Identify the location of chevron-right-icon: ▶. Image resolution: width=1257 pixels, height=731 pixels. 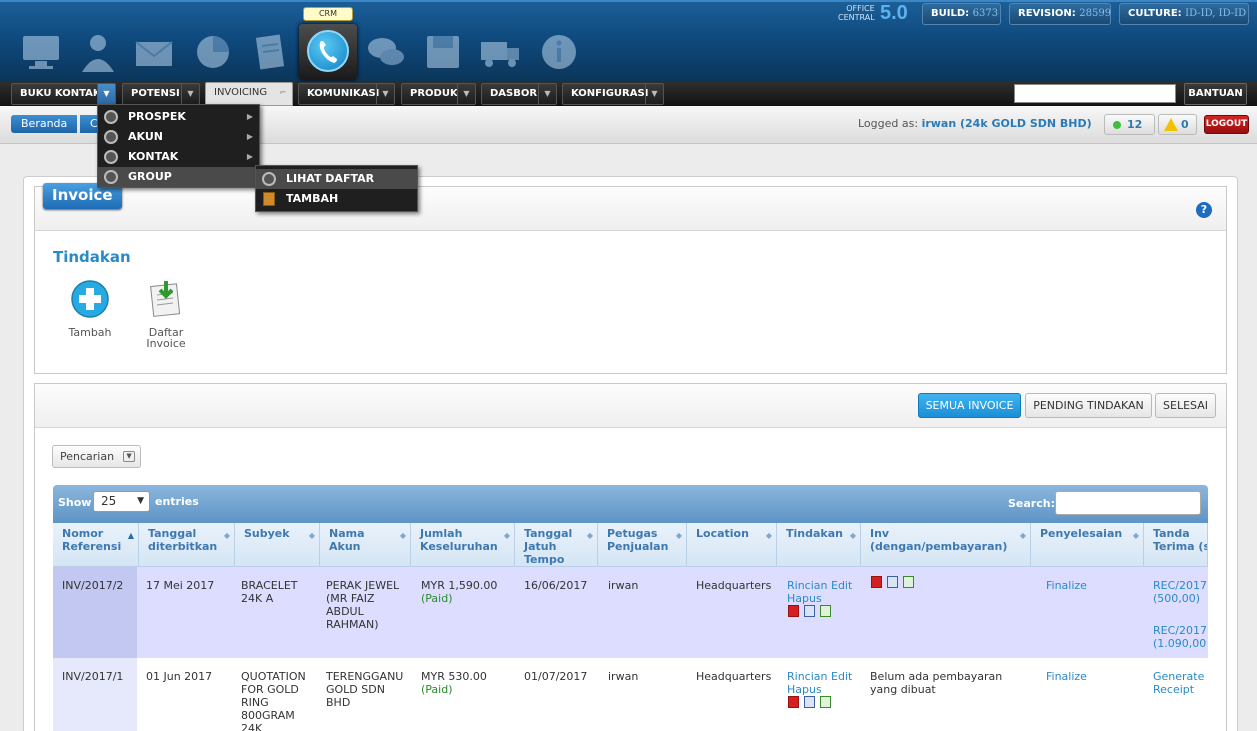
(249, 116).